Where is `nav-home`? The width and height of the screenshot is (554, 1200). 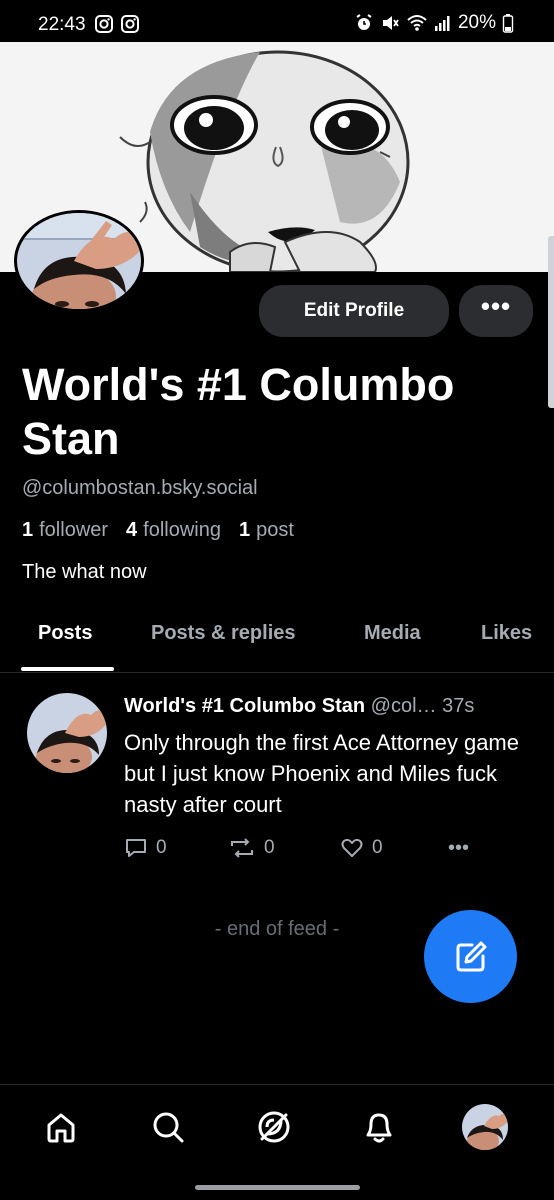
nav-home is located at coordinates (61, 1127).